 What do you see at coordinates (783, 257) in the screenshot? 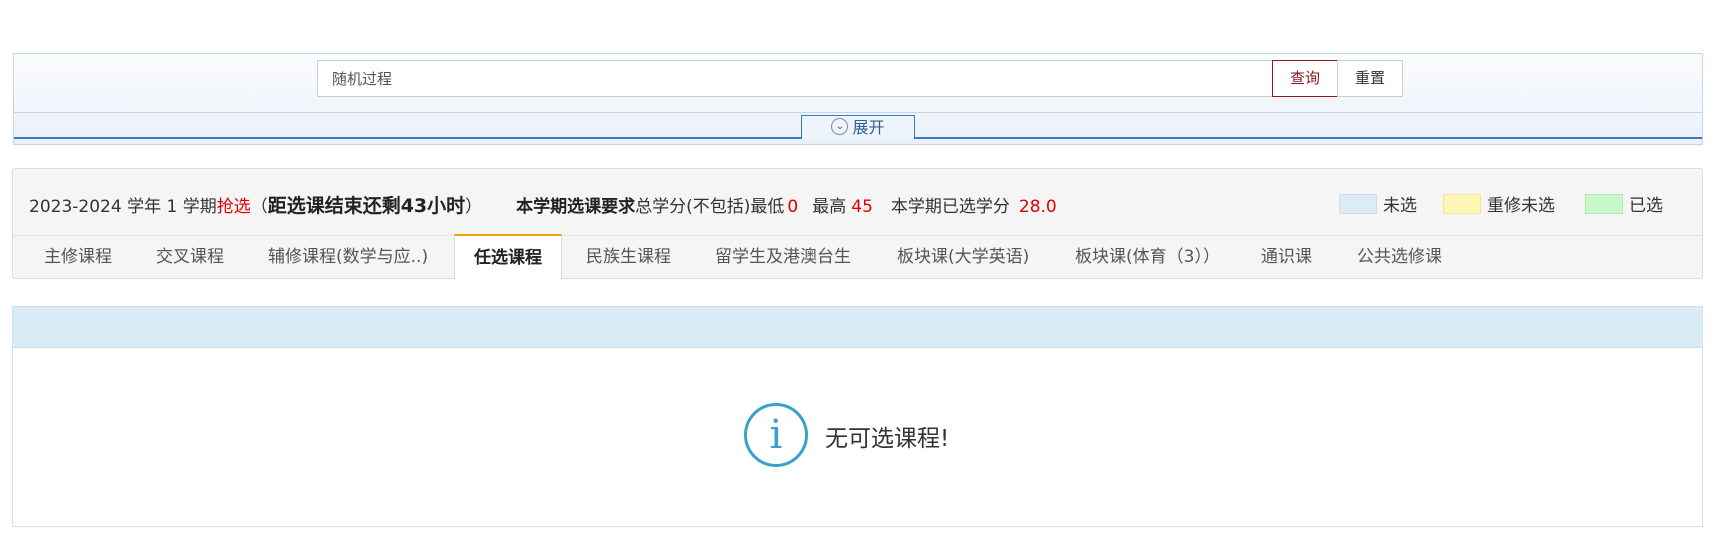
I see `tab-international-courses: 留学生及港澳台生` at bounding box center [783, 257].